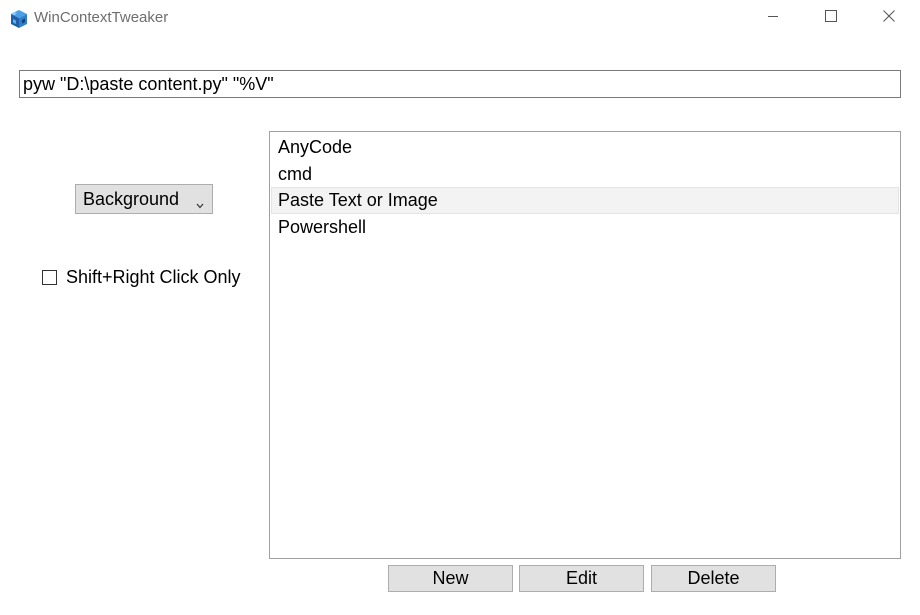 The image size is (920, 615). I want to click on close-icon, so click(889, 18).